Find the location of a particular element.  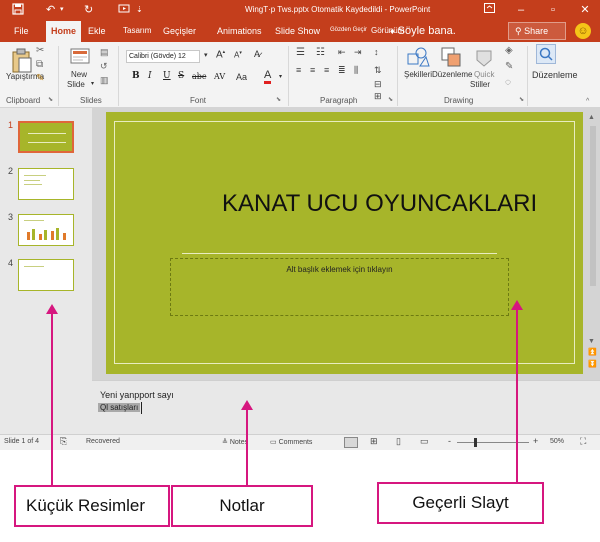

comments-toggle: ▭ Comments is located at coordinates (291, 442).